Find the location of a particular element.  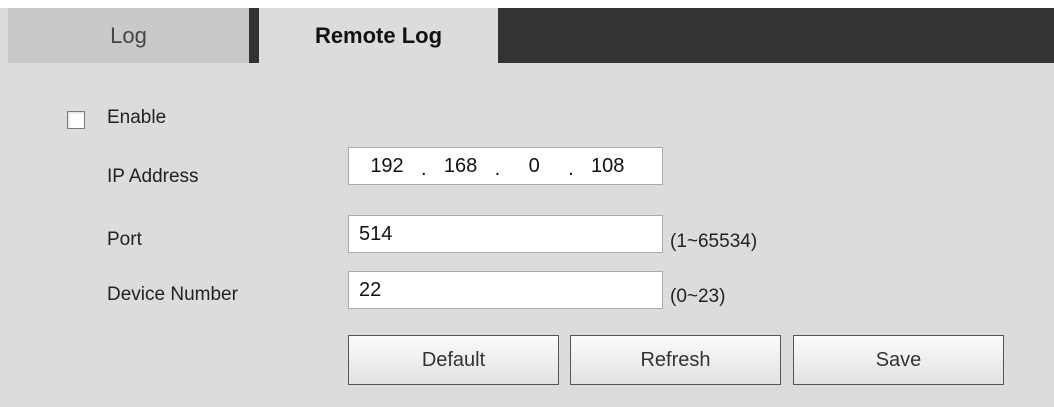

ip-address-field: . . . is located at coordinates (505, 166).